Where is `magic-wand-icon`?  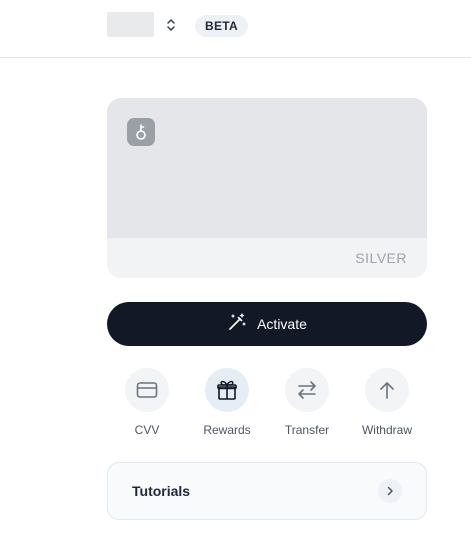
magic-wand-icon is located at coordinates (237, 324).